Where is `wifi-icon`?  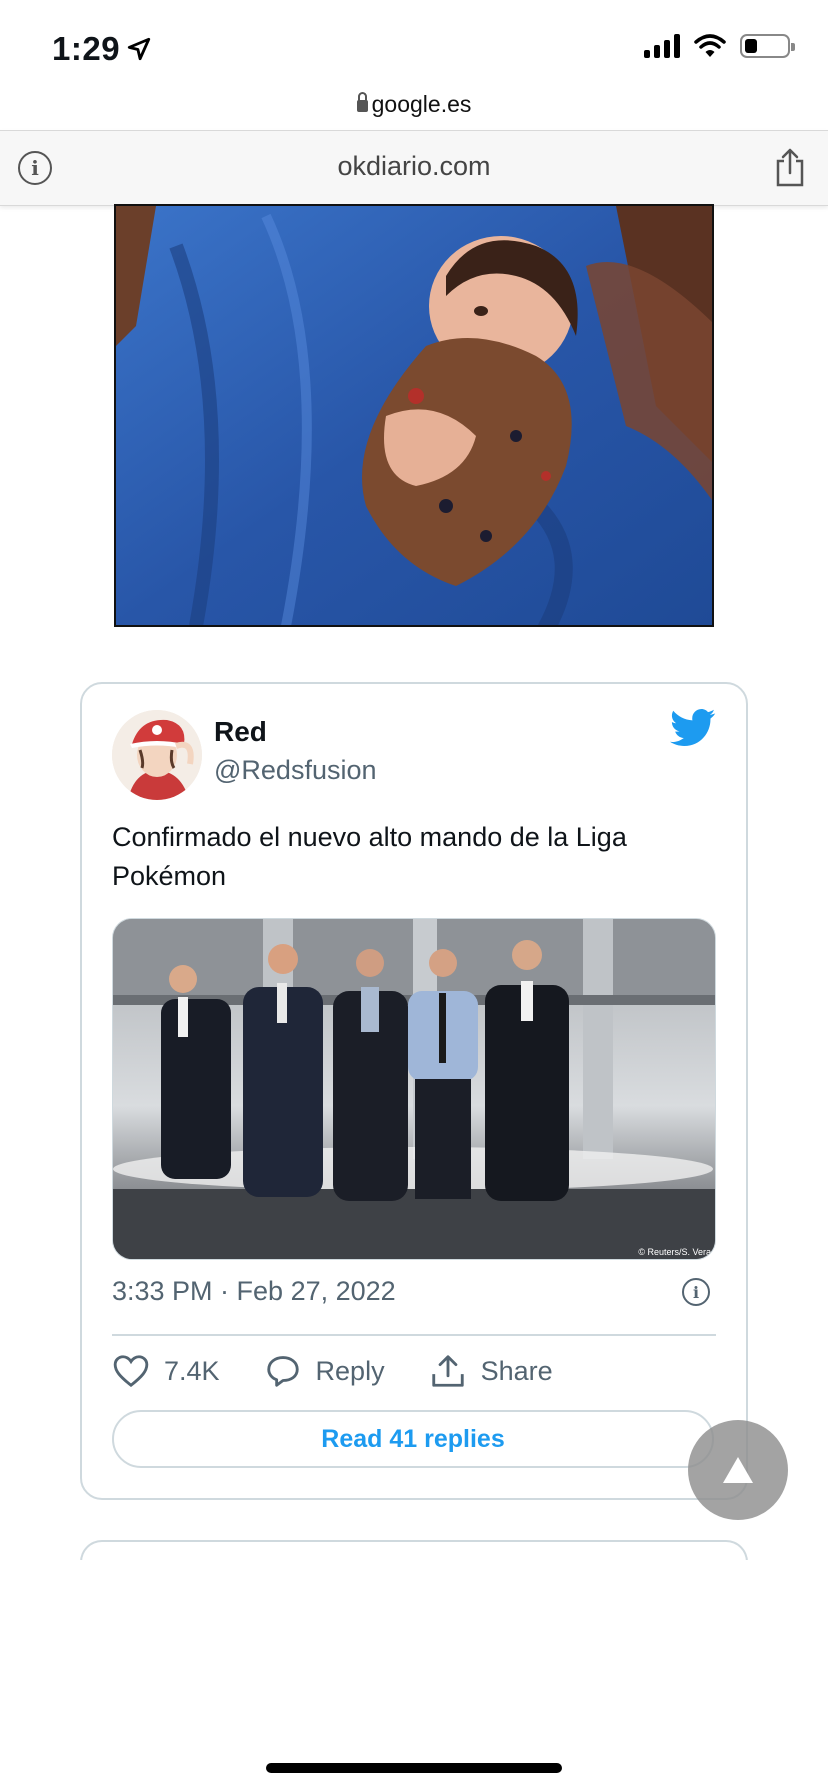
wifi-icon is located at coordinates (710, 45).